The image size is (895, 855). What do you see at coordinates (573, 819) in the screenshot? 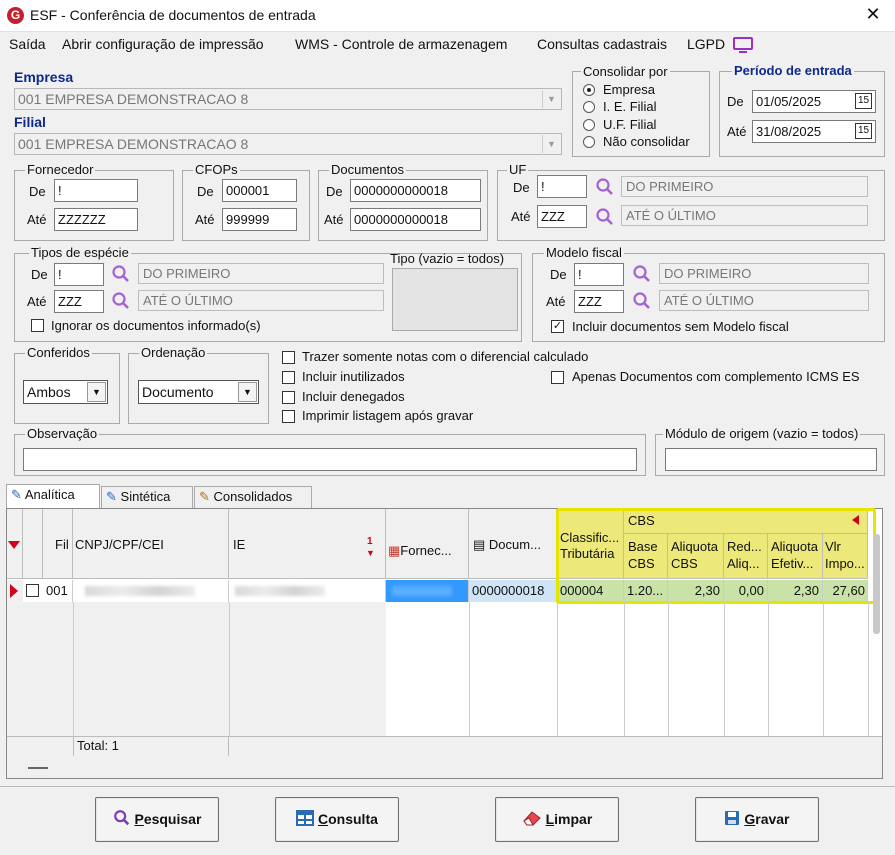
I see `limpar-label: impar` at bounding box center [573, 819].